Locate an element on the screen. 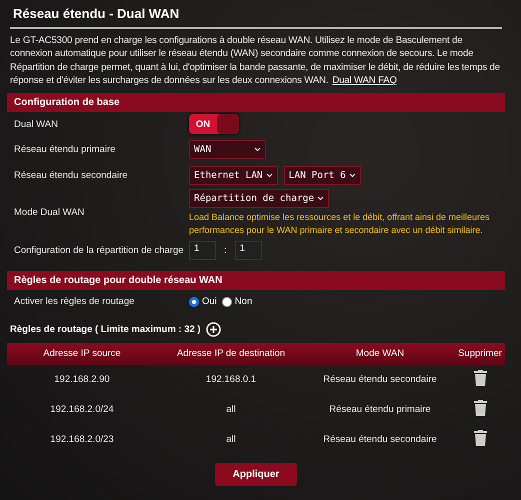 This screenshot has width=521, height=500. faq-link: Dual WAN FAQ is located at coordinates (364, 80).